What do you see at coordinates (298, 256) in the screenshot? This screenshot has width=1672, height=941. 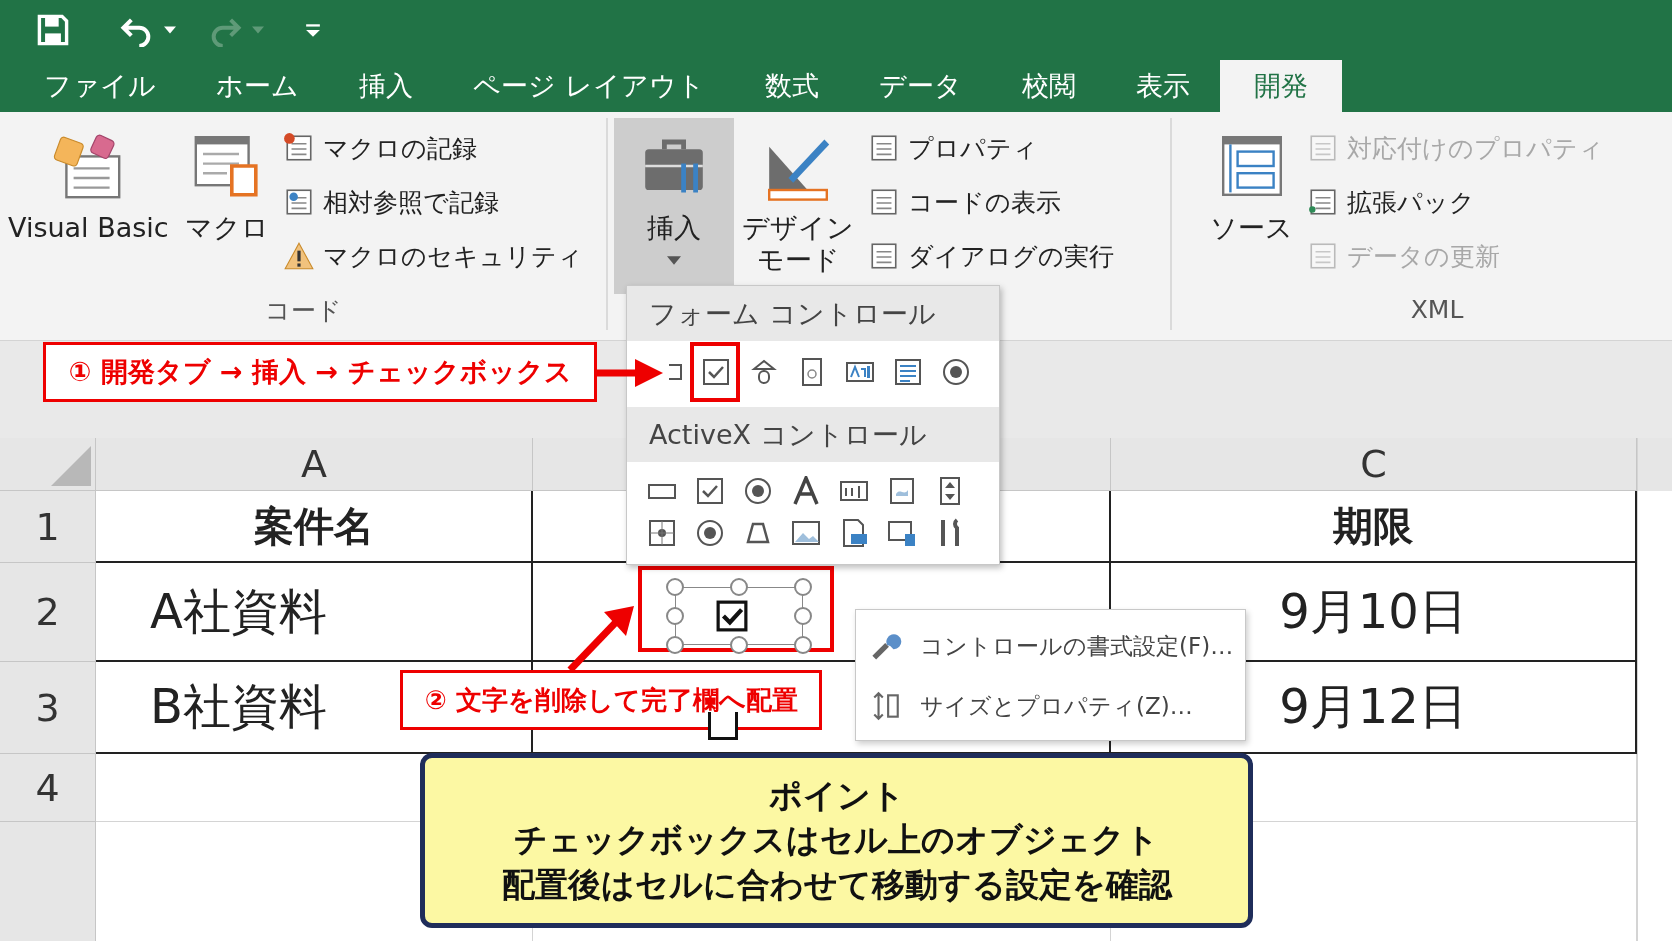 I see `warning-icon` at bounding box center [298, 256].